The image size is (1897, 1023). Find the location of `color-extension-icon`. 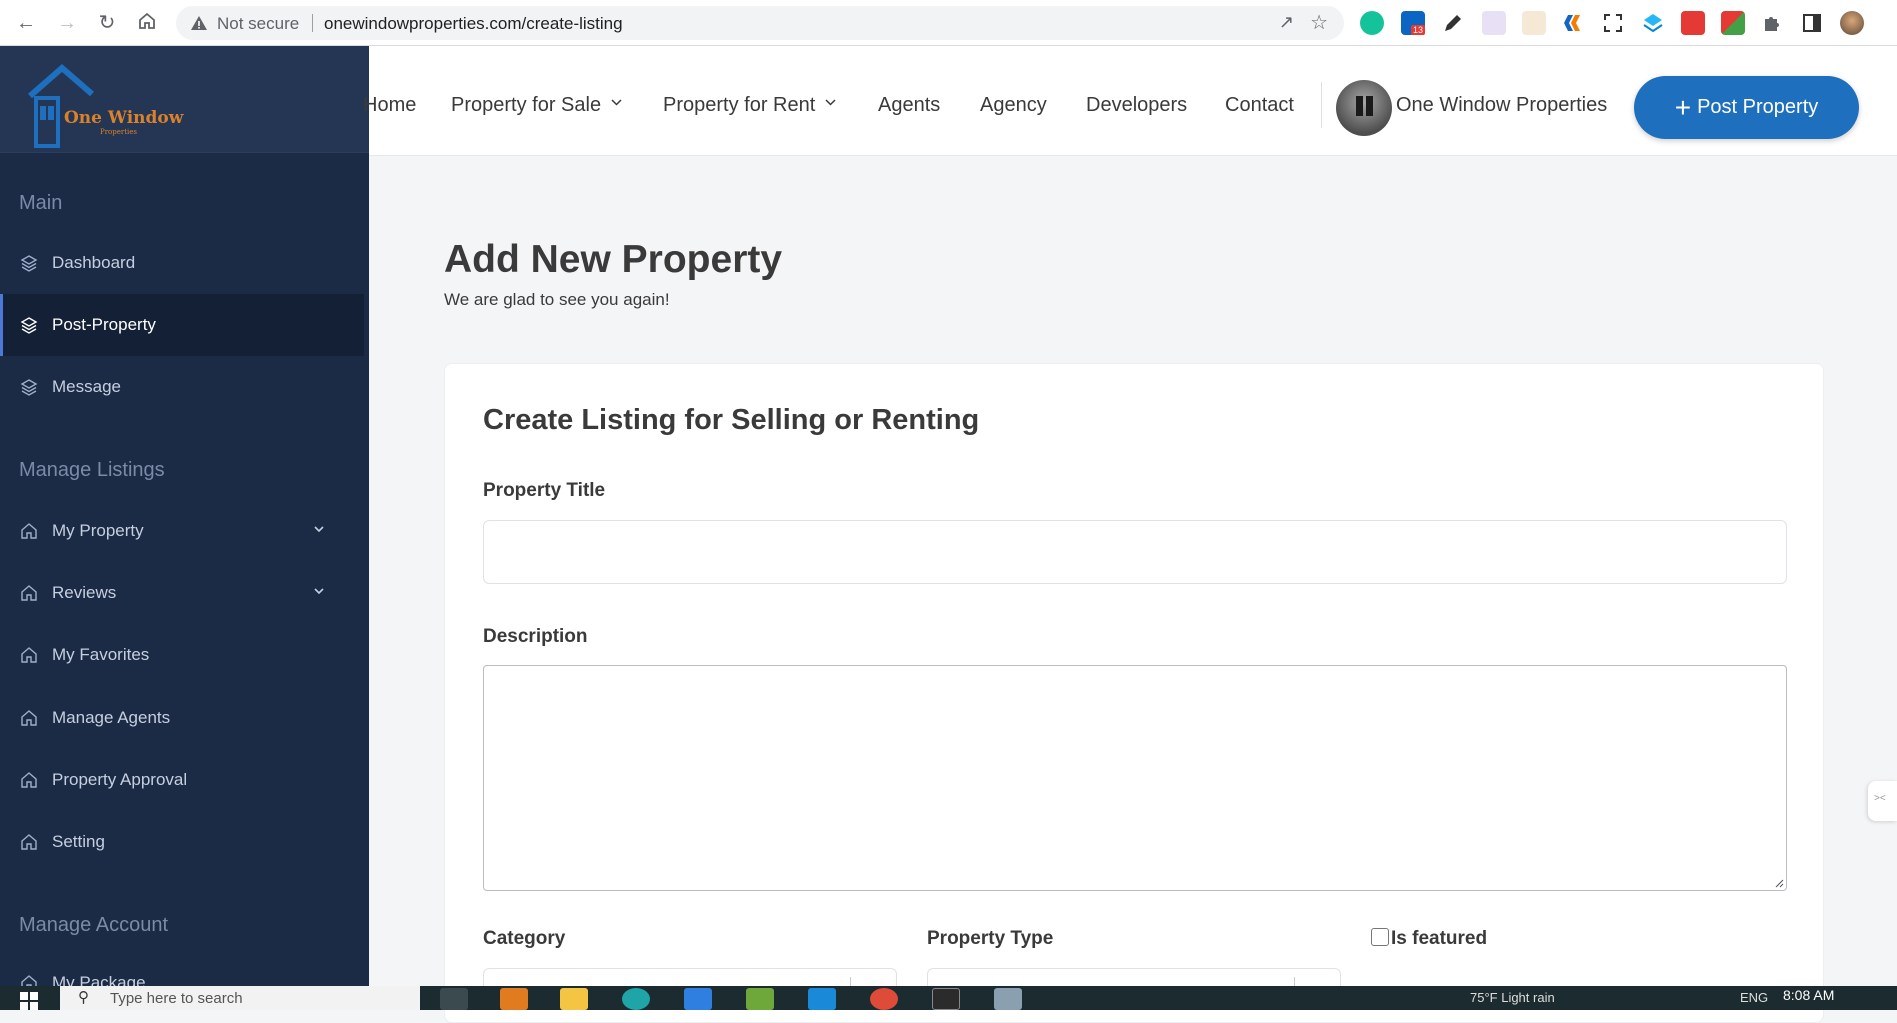

color-extension-icon is located at coordinates (1733, 23).